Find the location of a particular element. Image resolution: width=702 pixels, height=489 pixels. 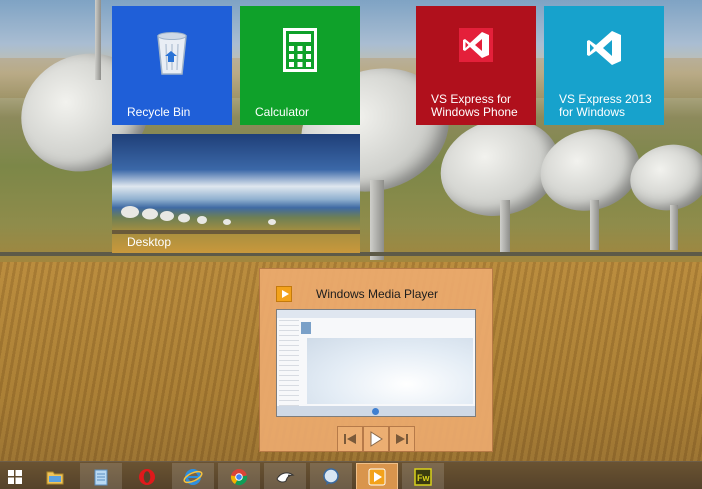

chrome-icon is located at coordinates (239, 476).